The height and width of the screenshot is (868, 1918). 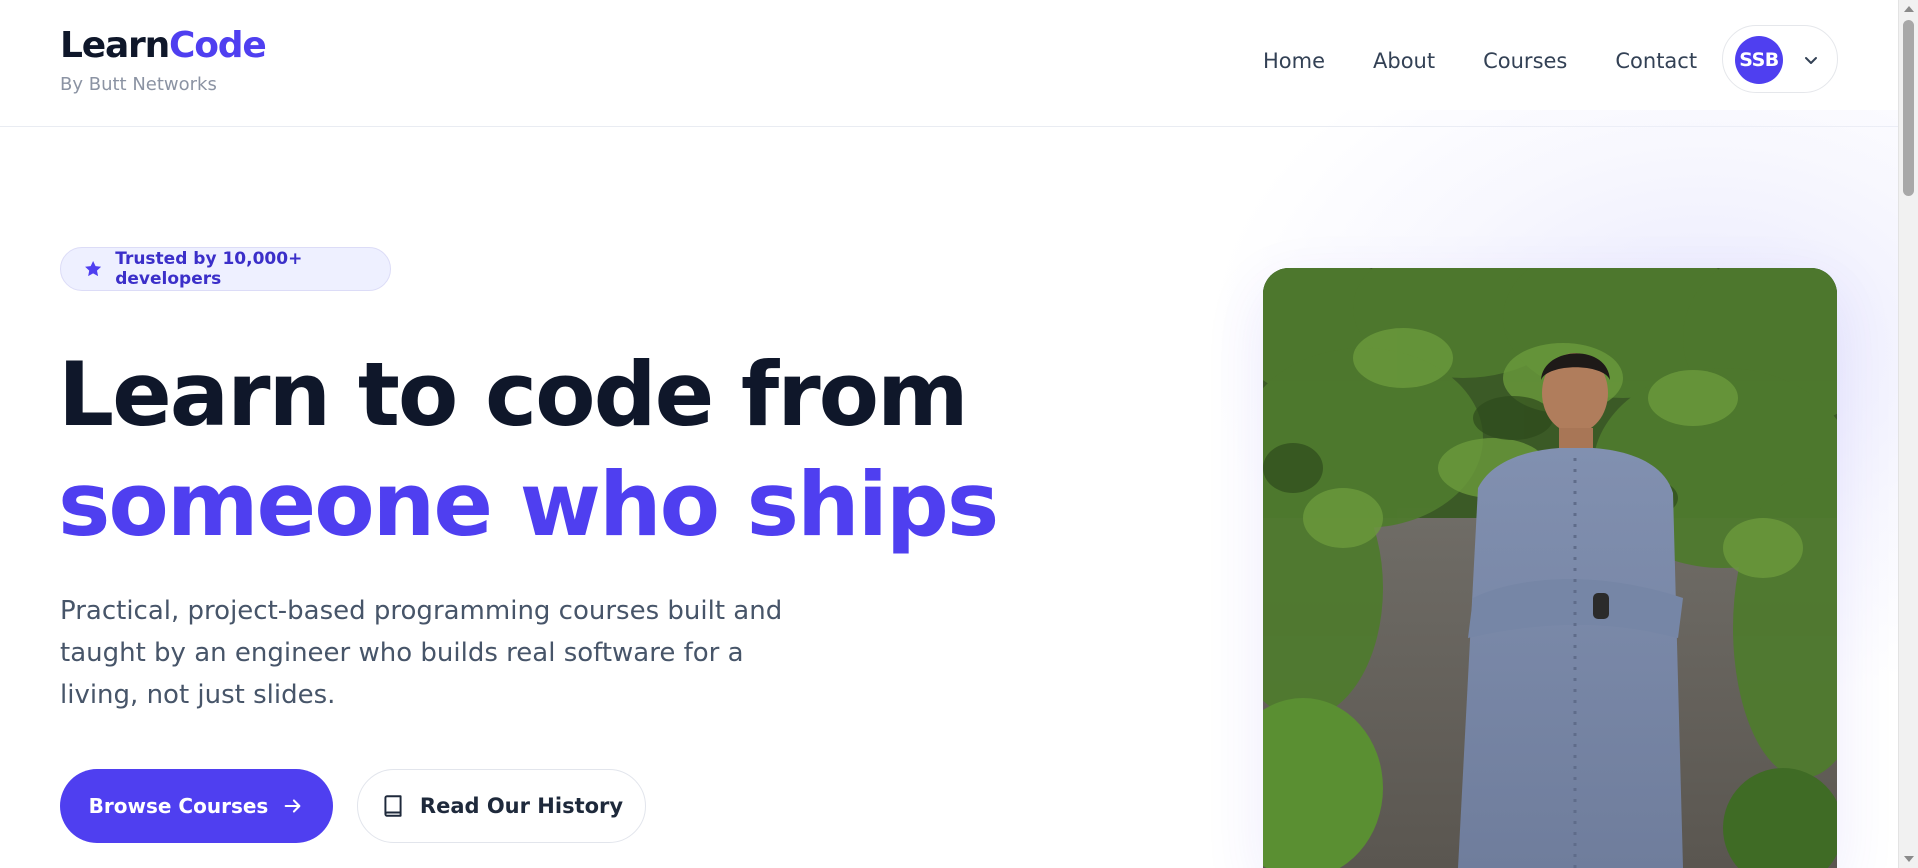 I want to click on nav-link-contact: Contact, so click(x=1656, y=61).